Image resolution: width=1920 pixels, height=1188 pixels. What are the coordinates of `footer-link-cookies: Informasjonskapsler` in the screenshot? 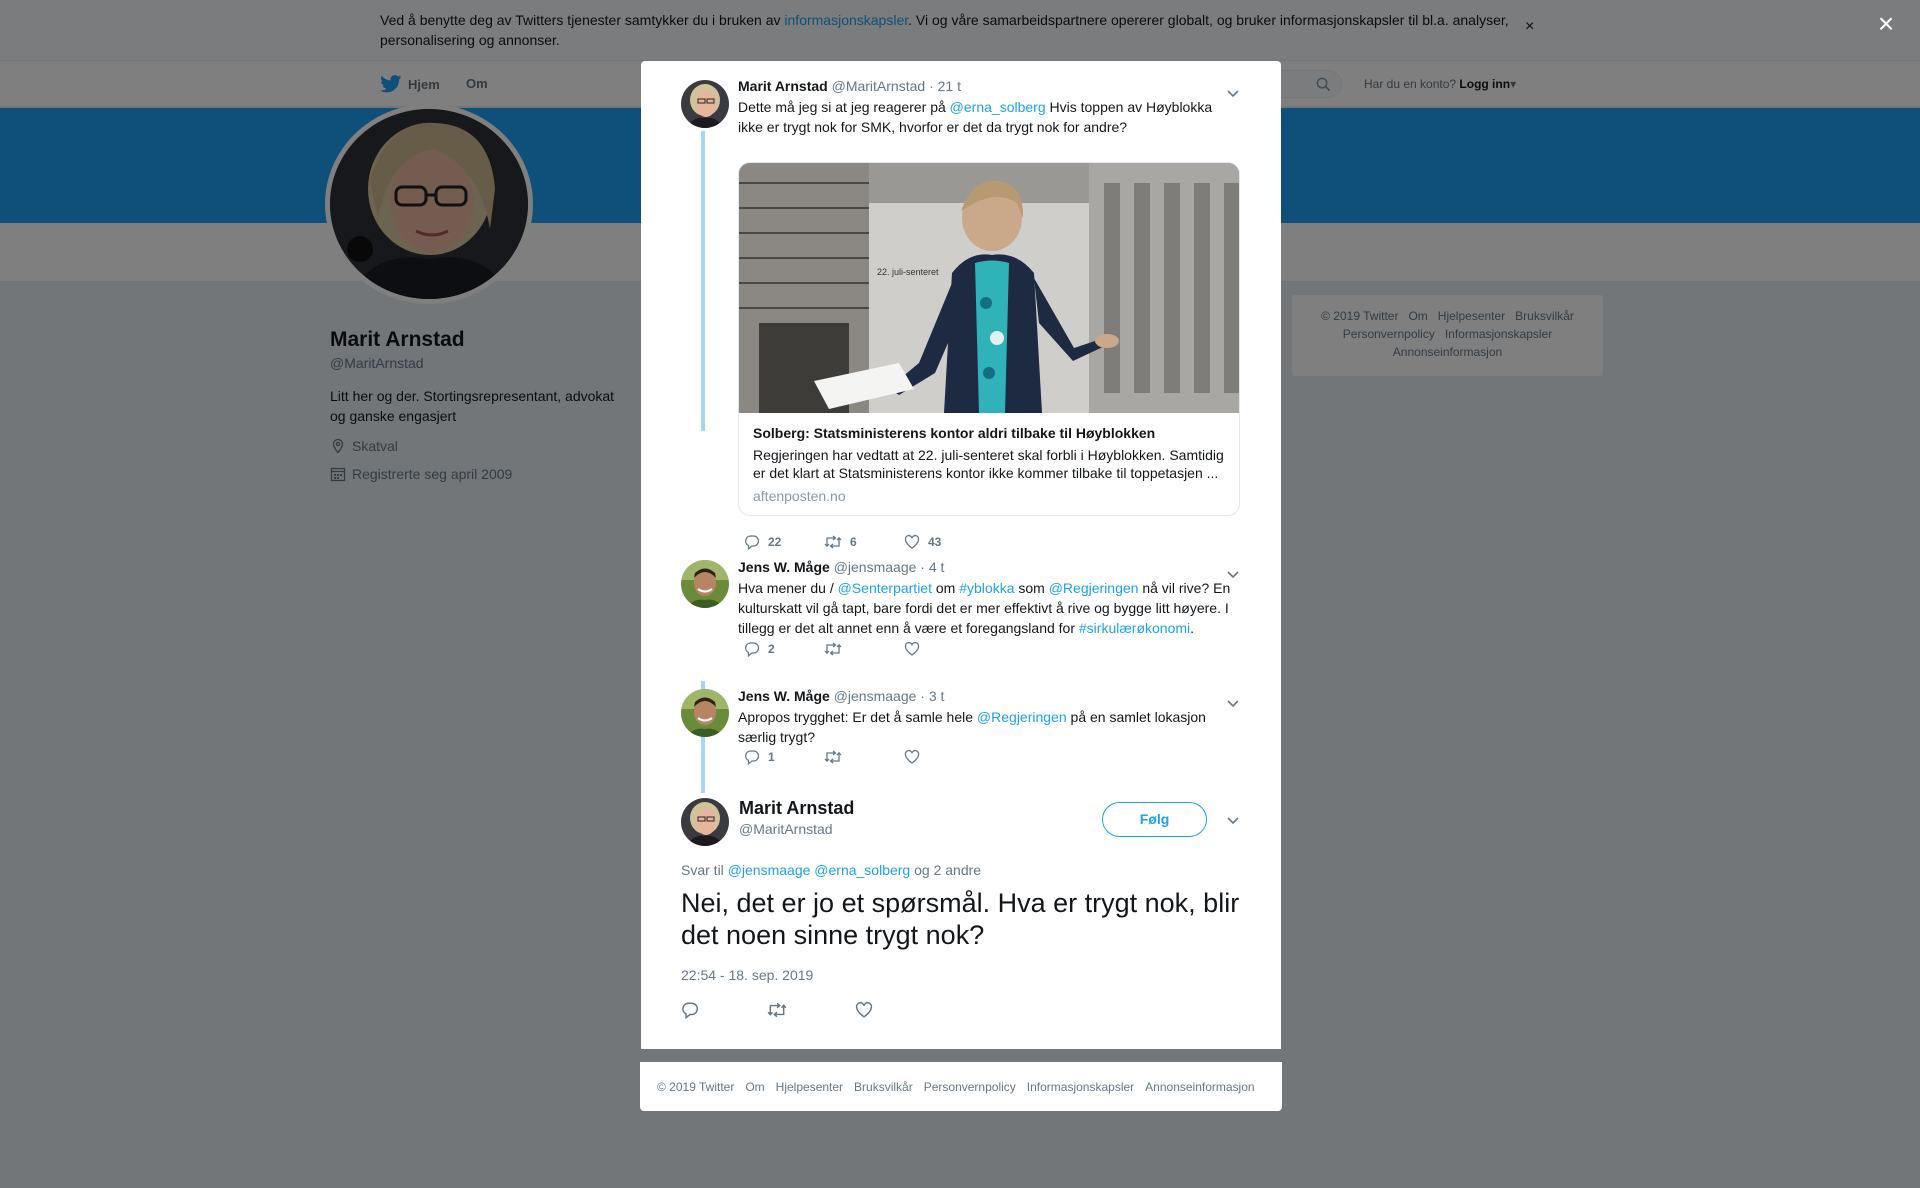 It's located at (1080, 1087).